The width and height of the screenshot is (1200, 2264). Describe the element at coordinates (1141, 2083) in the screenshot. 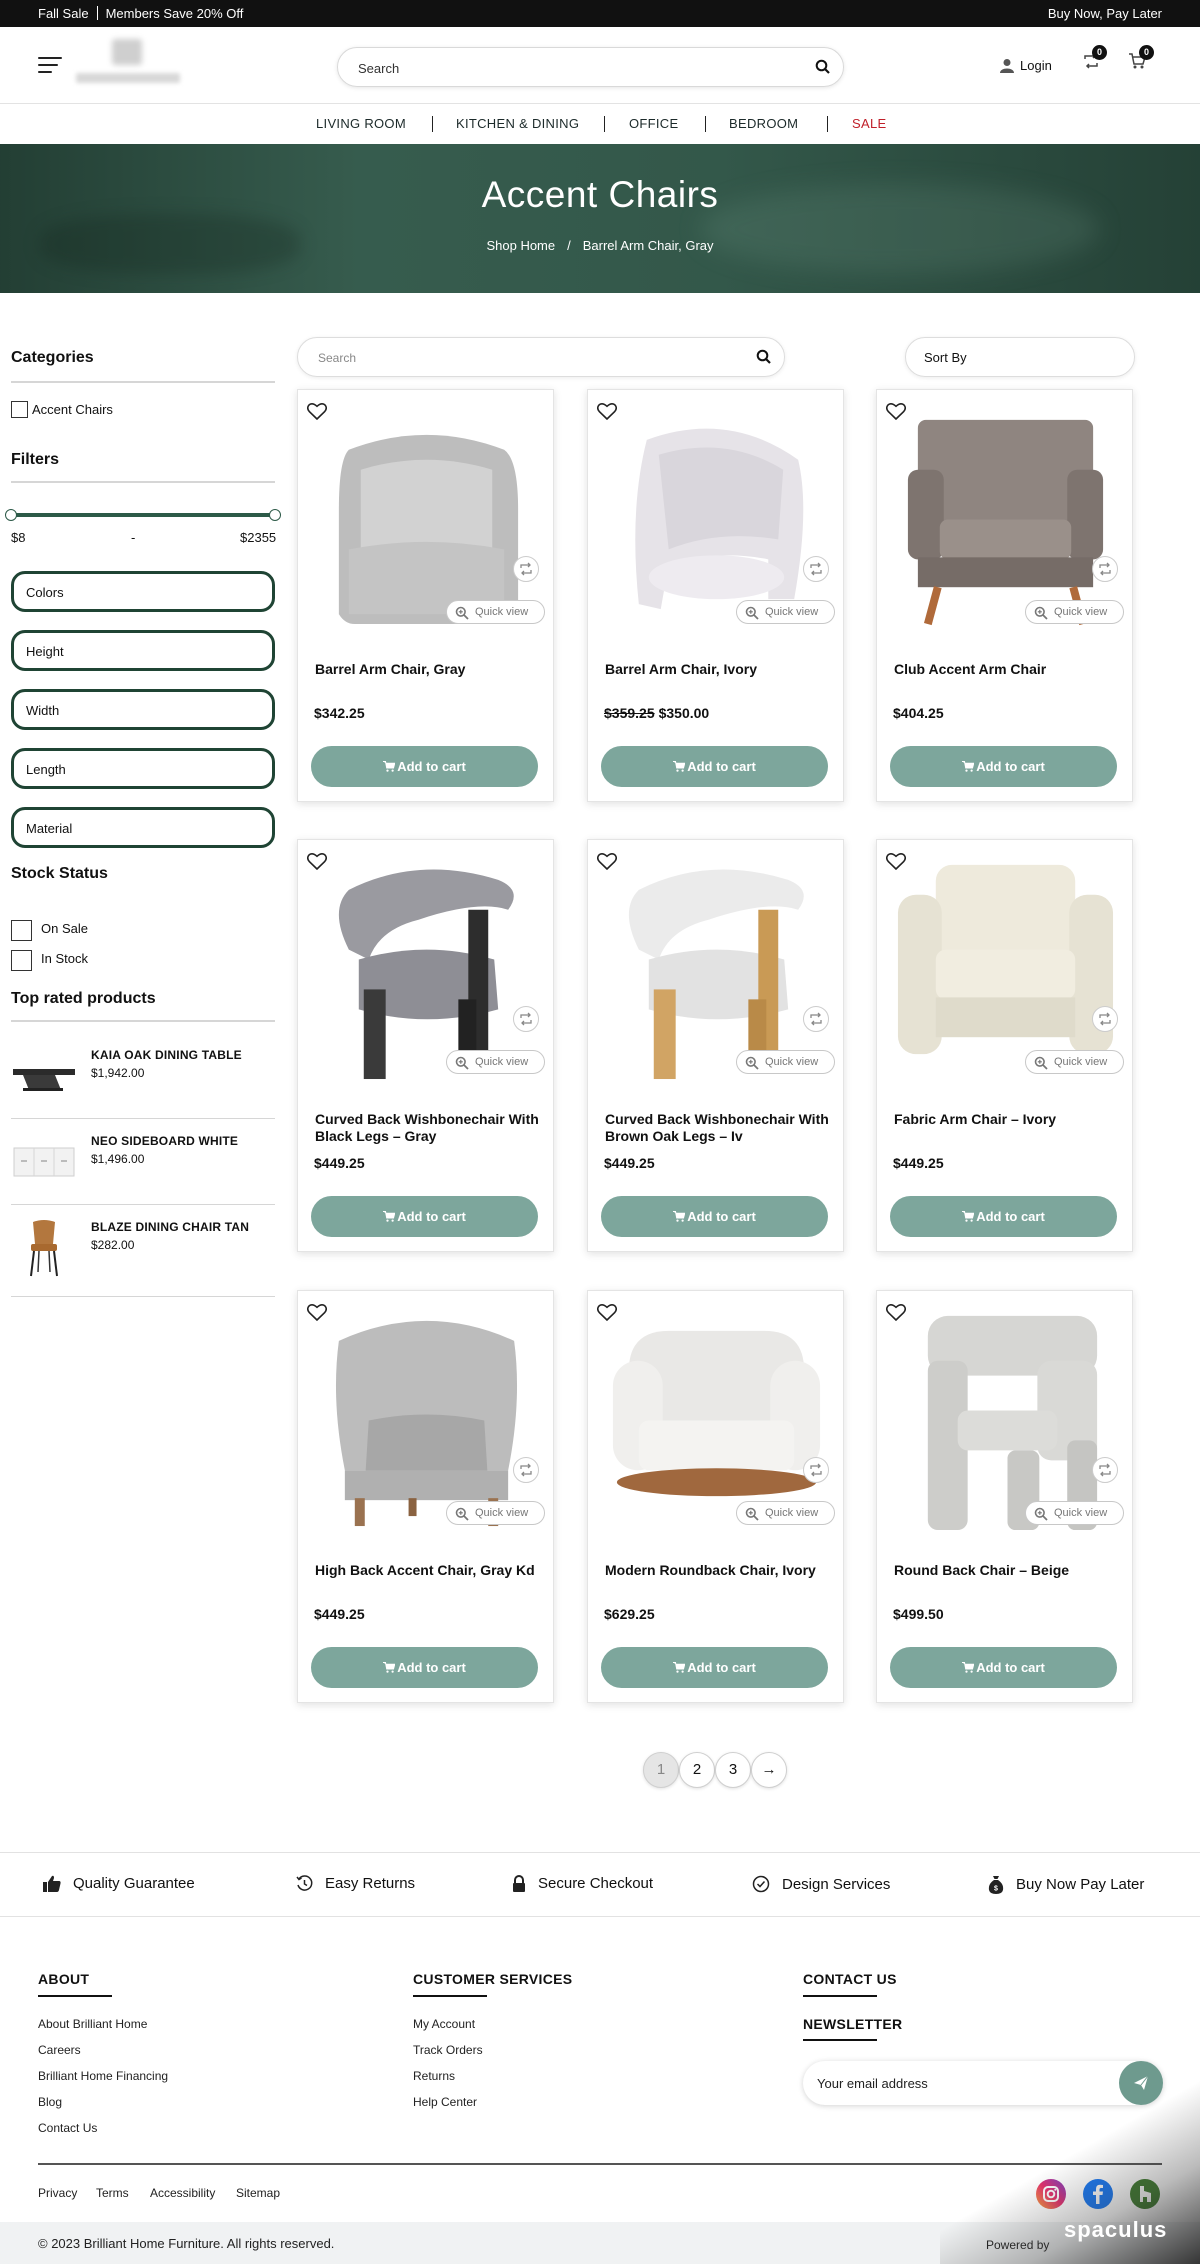

I see `newsletter-send-button` at that location.